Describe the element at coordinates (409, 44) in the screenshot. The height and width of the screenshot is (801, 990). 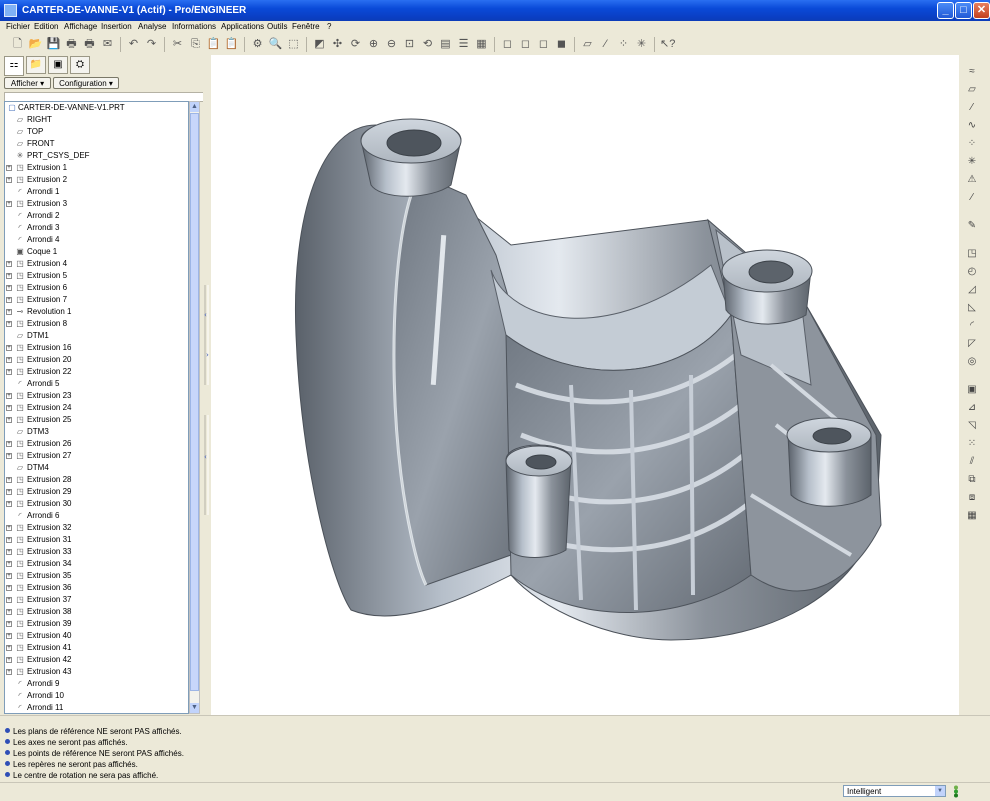
I see `refit-icon: ⊡` at that location.